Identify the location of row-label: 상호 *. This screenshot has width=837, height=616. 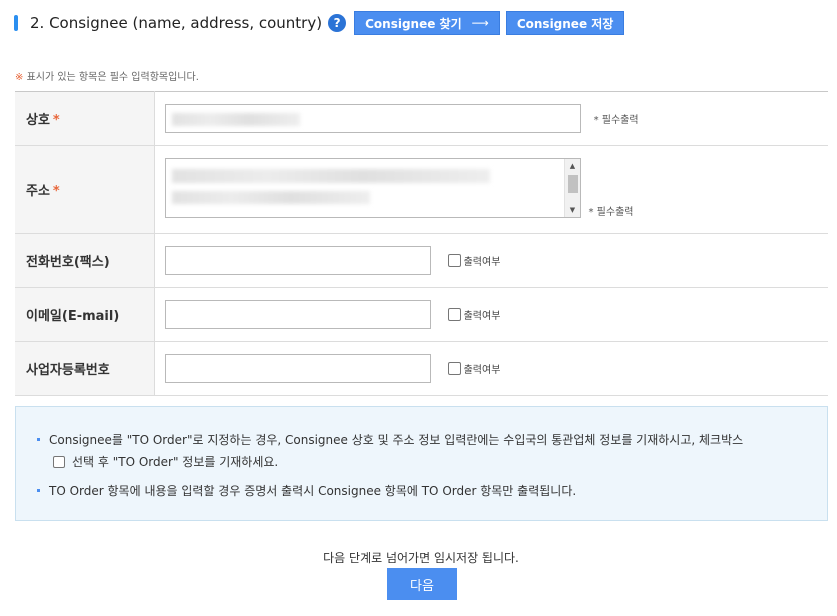
(85, 118).